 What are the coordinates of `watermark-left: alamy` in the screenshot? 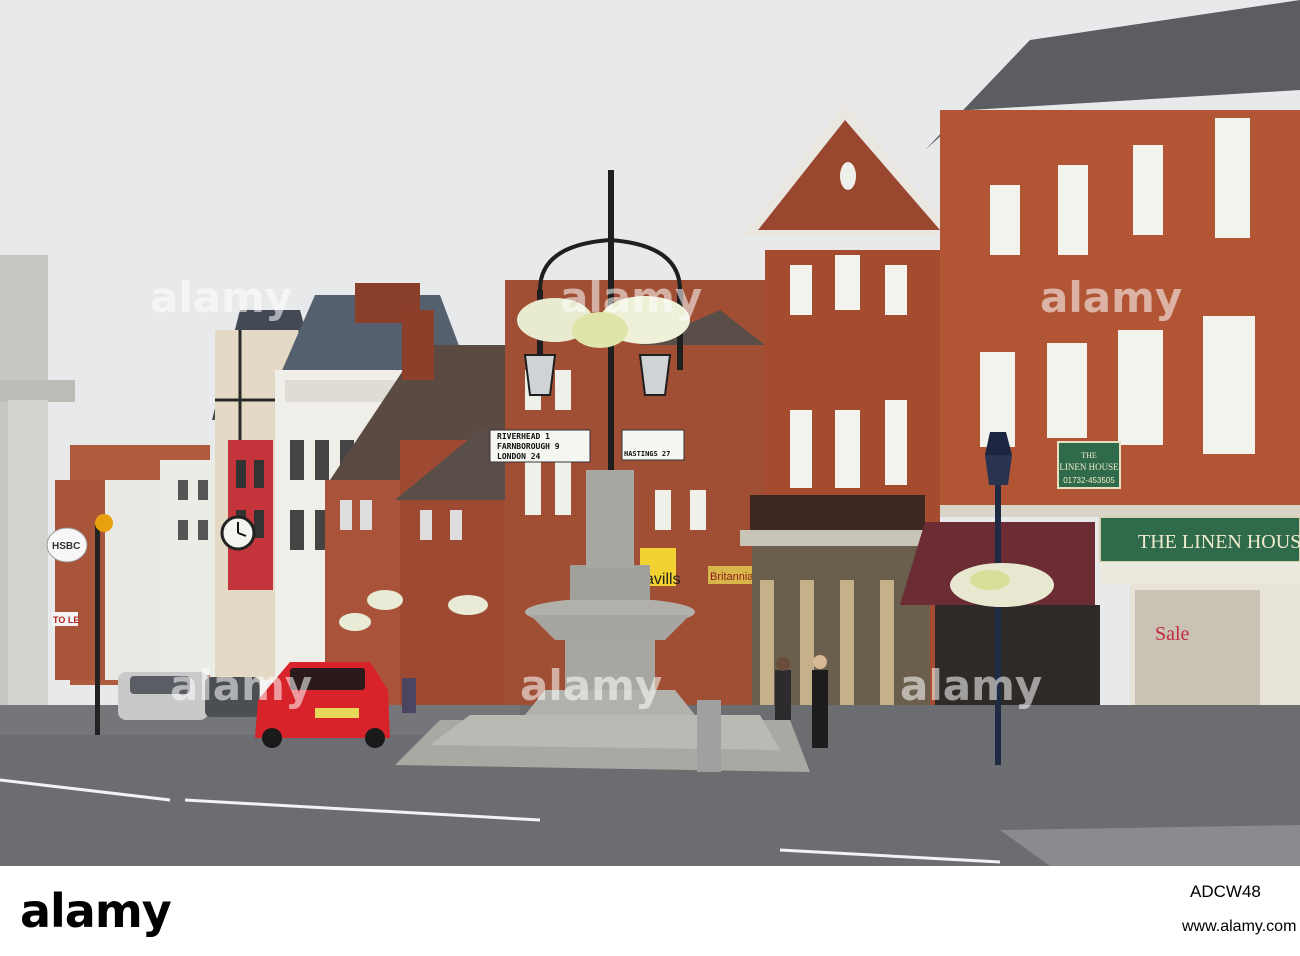 It's located at (221, 297).